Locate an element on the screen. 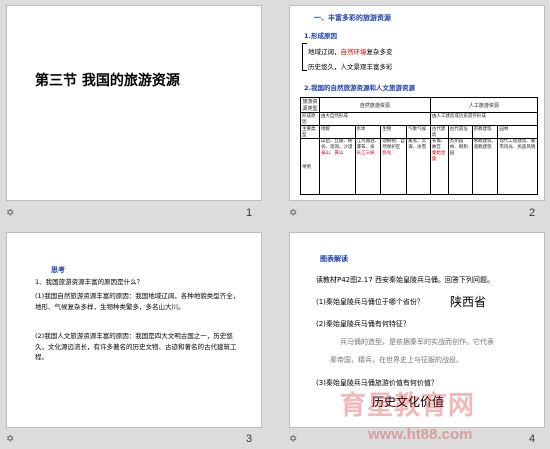 The width and height of the screenshot is (550, 449). slide-title: 第三节 我国的旅游资源 is located at coordinates (107, 81).